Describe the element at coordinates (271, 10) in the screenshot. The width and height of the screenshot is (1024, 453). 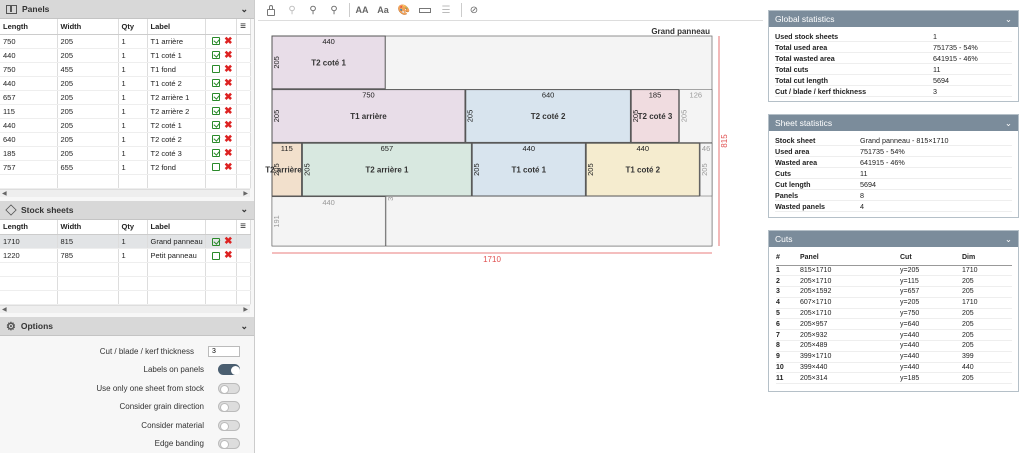
I see `lock-icon` at that location.